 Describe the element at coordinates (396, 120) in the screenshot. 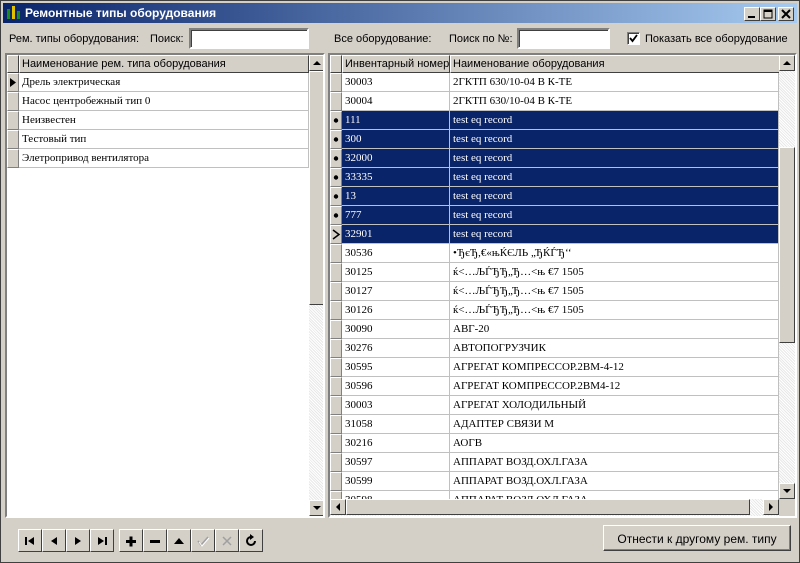

I see `inventory-number-cell: 111` at that location.